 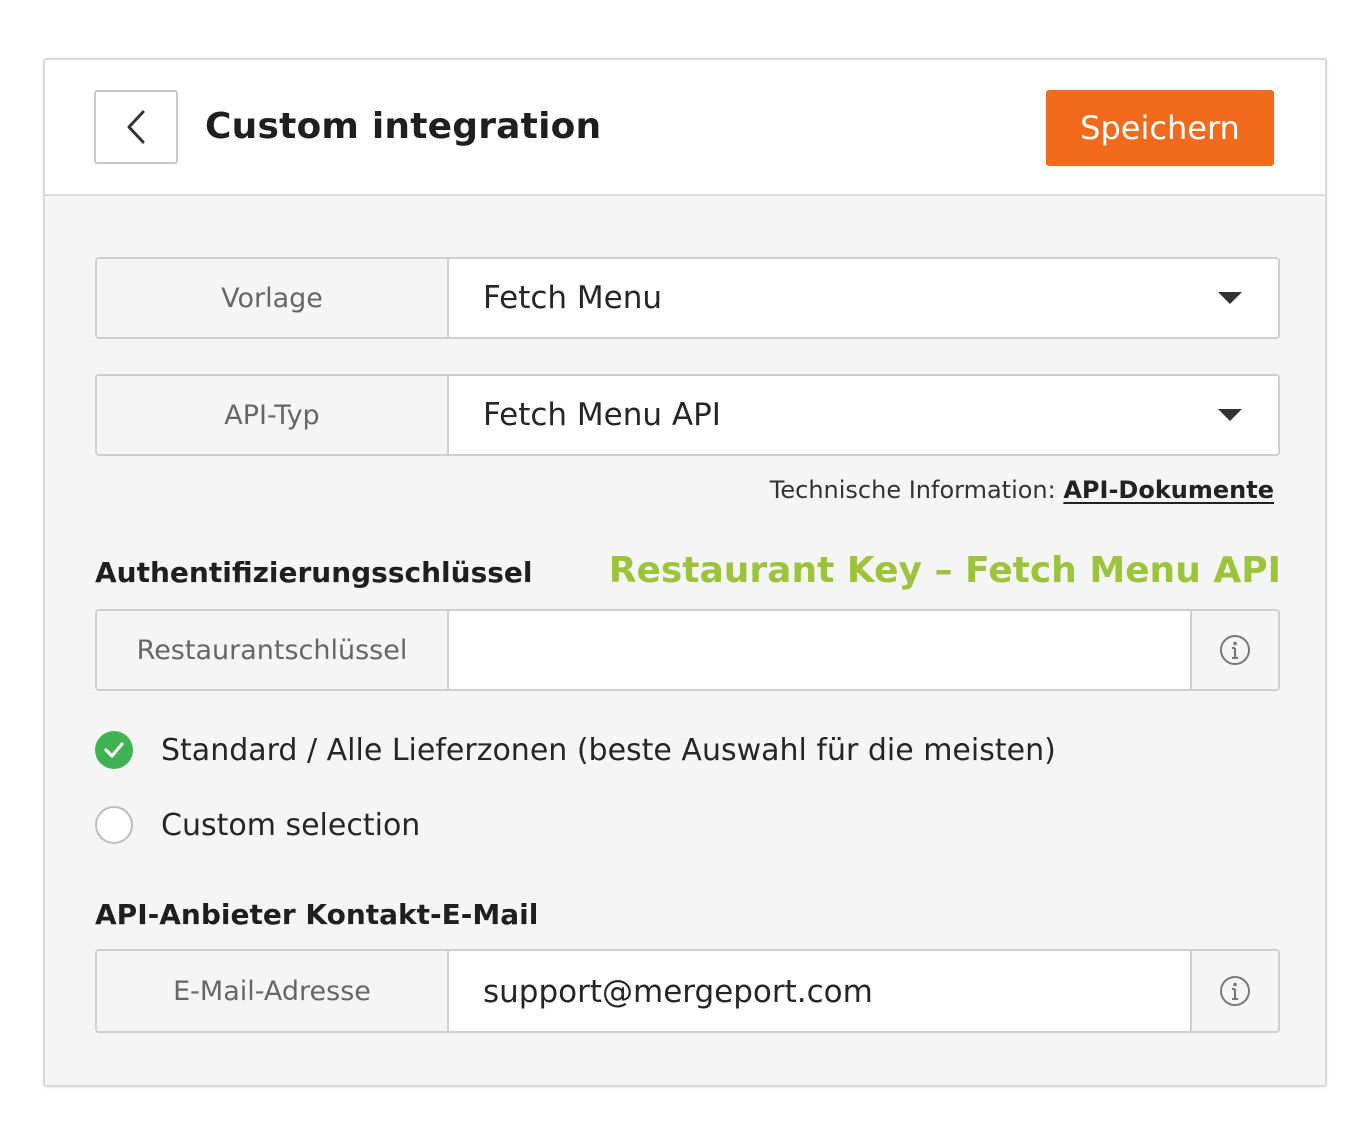 What do you see at coordinates (314, 572) in the screenshot?
I see `auth-section-title: Authentifizierungsschlüssel` at bounding box center [314, 572].